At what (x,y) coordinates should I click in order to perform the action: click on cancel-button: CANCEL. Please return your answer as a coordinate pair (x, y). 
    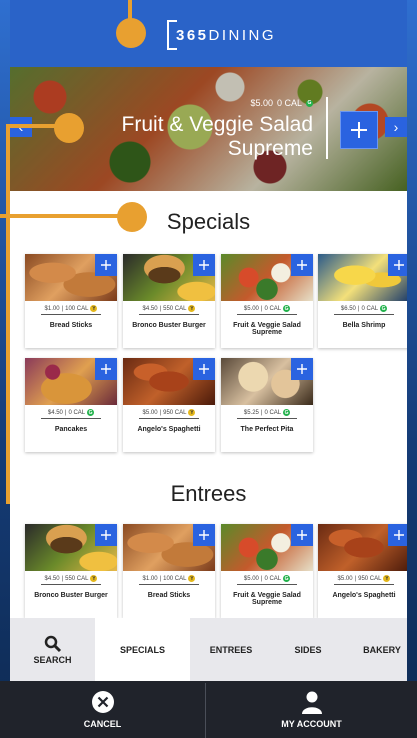
    Looking at the image, I should click on (102, 709).